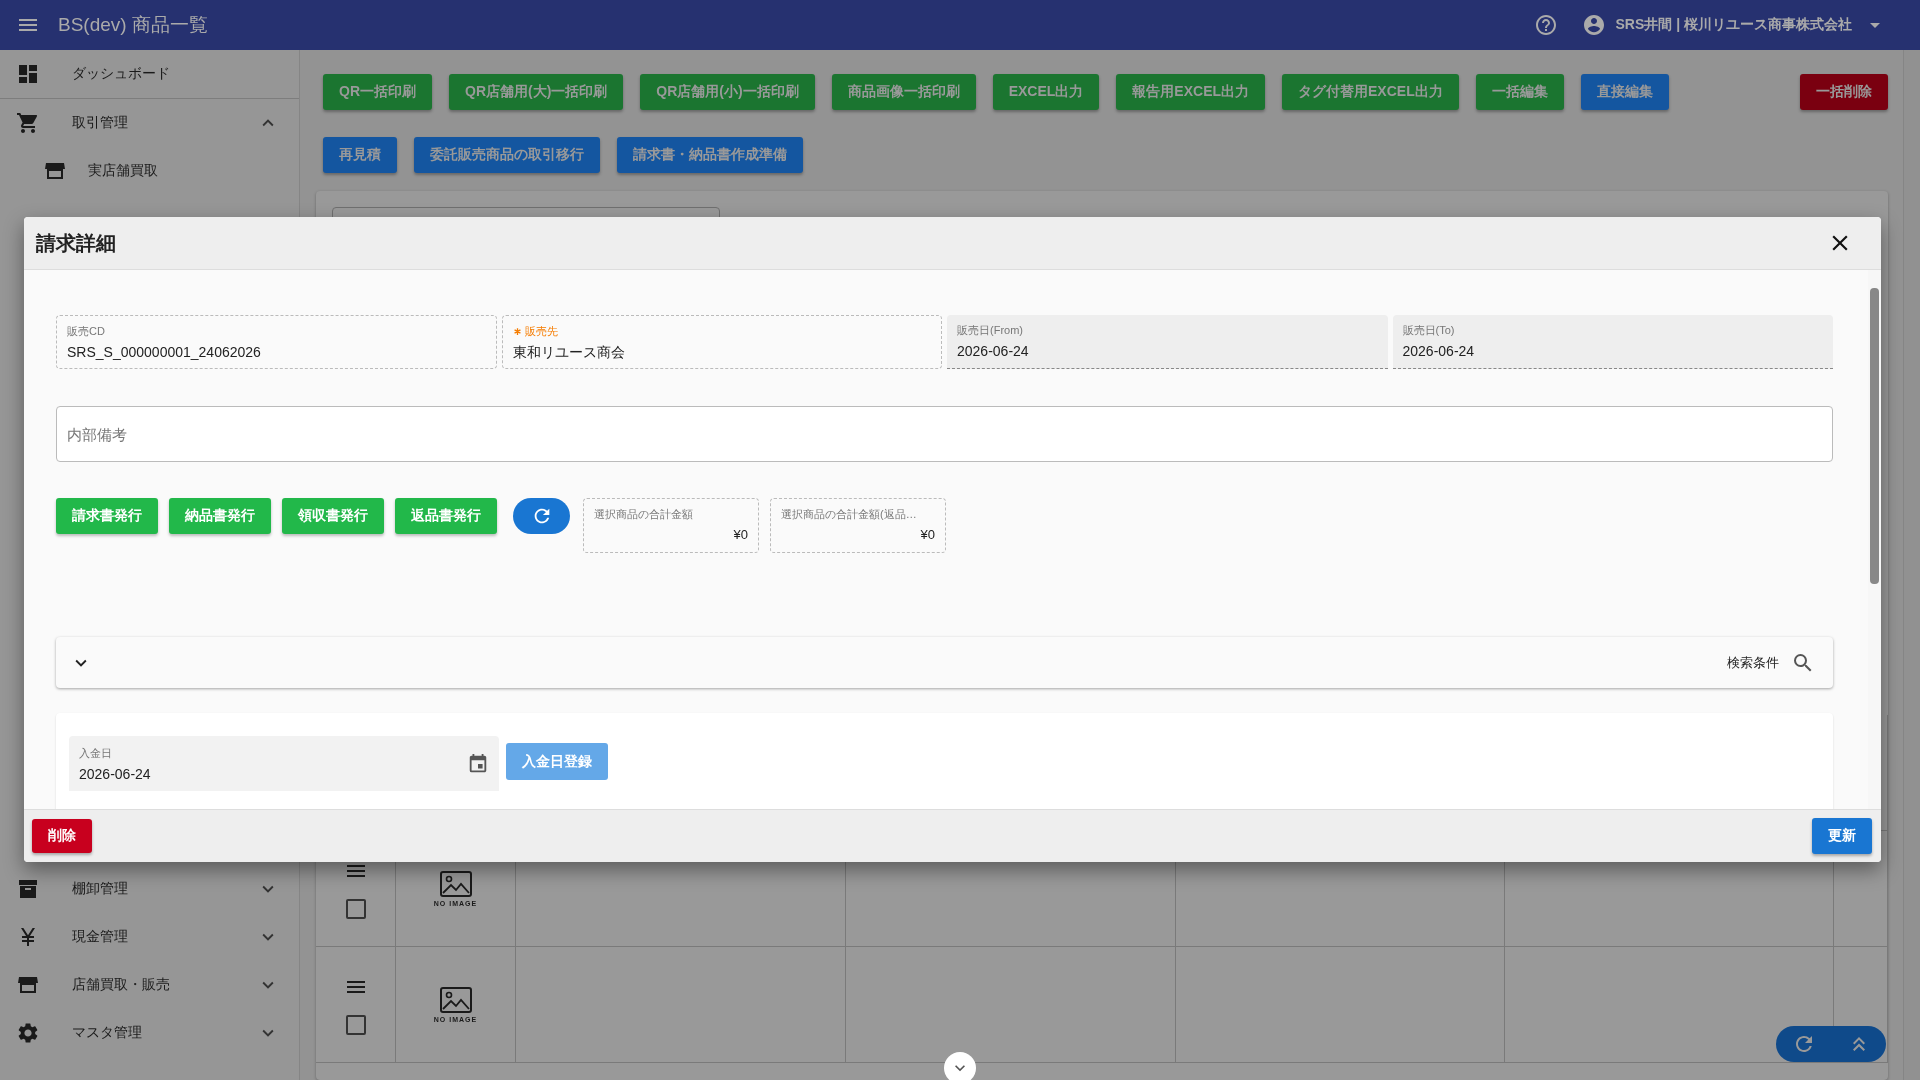 The image size is (1920, 1080). What do you see at coordinates (1370, 92) in the screenshot?
I see `toolbar-button: タグ付替用EXCEL出力` at bounding box center [1370, 92].